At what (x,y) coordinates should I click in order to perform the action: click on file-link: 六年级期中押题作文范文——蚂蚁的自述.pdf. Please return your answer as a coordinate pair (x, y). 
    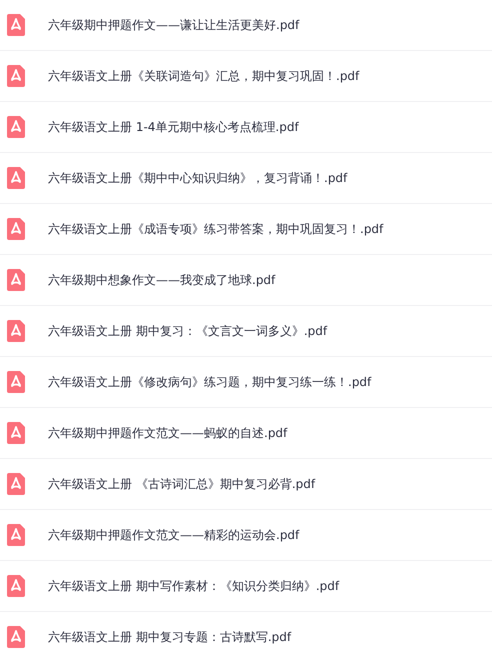
    Looking at the image, I should click on (168, 433).